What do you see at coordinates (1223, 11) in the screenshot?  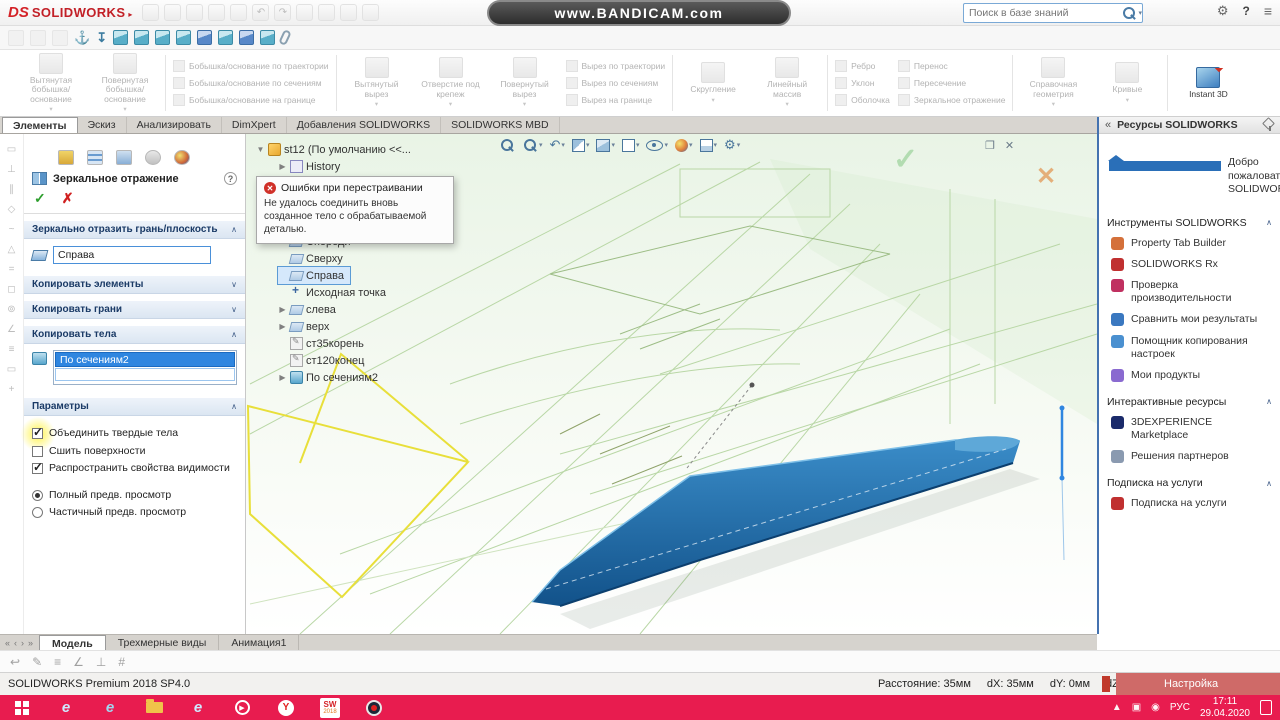 I see `apps-icon: ⚙` at bounding box center [1223, 11].